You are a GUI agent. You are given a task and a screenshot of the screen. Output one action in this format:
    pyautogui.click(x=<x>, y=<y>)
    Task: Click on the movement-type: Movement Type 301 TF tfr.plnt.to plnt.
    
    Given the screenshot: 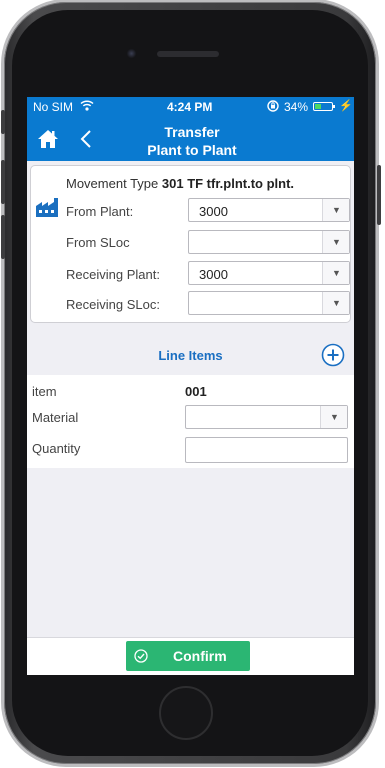 What is the action you would take?
    pyautogui.click(x=180, y=183)
    